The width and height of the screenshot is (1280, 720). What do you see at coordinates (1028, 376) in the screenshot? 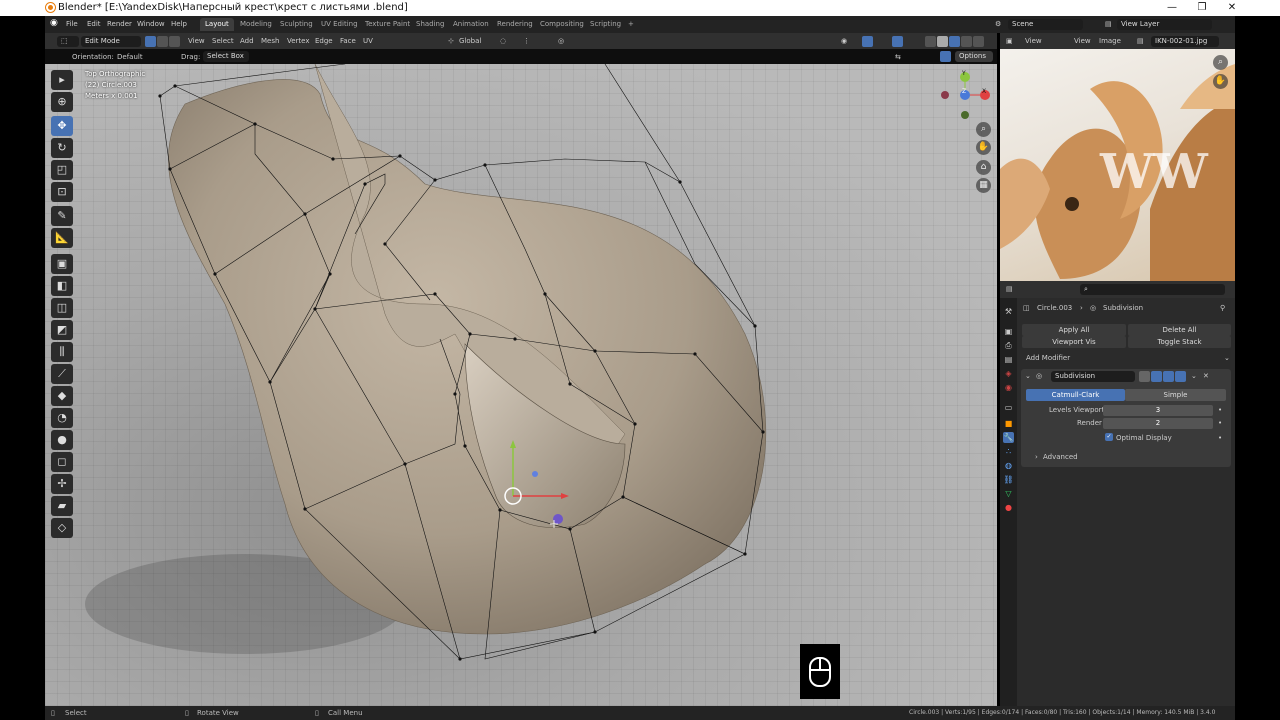
I see `collapse-chevron-icon: ⌄` at bounding box center [1028, 376].